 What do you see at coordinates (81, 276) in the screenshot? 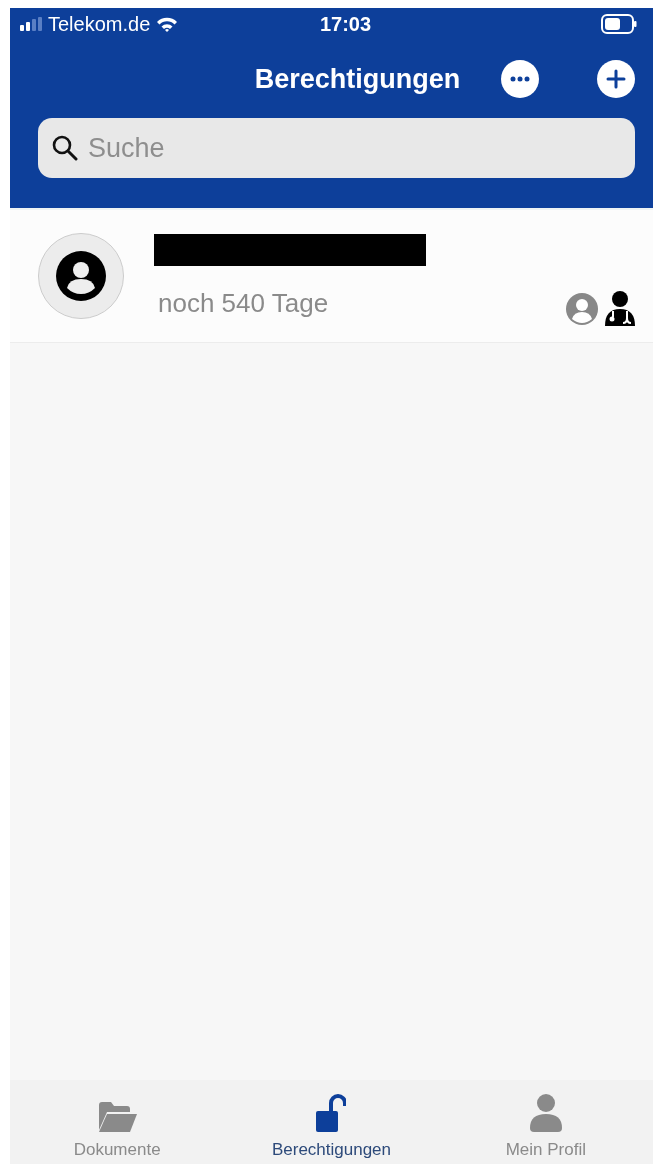
I see `user-icon` at bounding box center [81, 276].